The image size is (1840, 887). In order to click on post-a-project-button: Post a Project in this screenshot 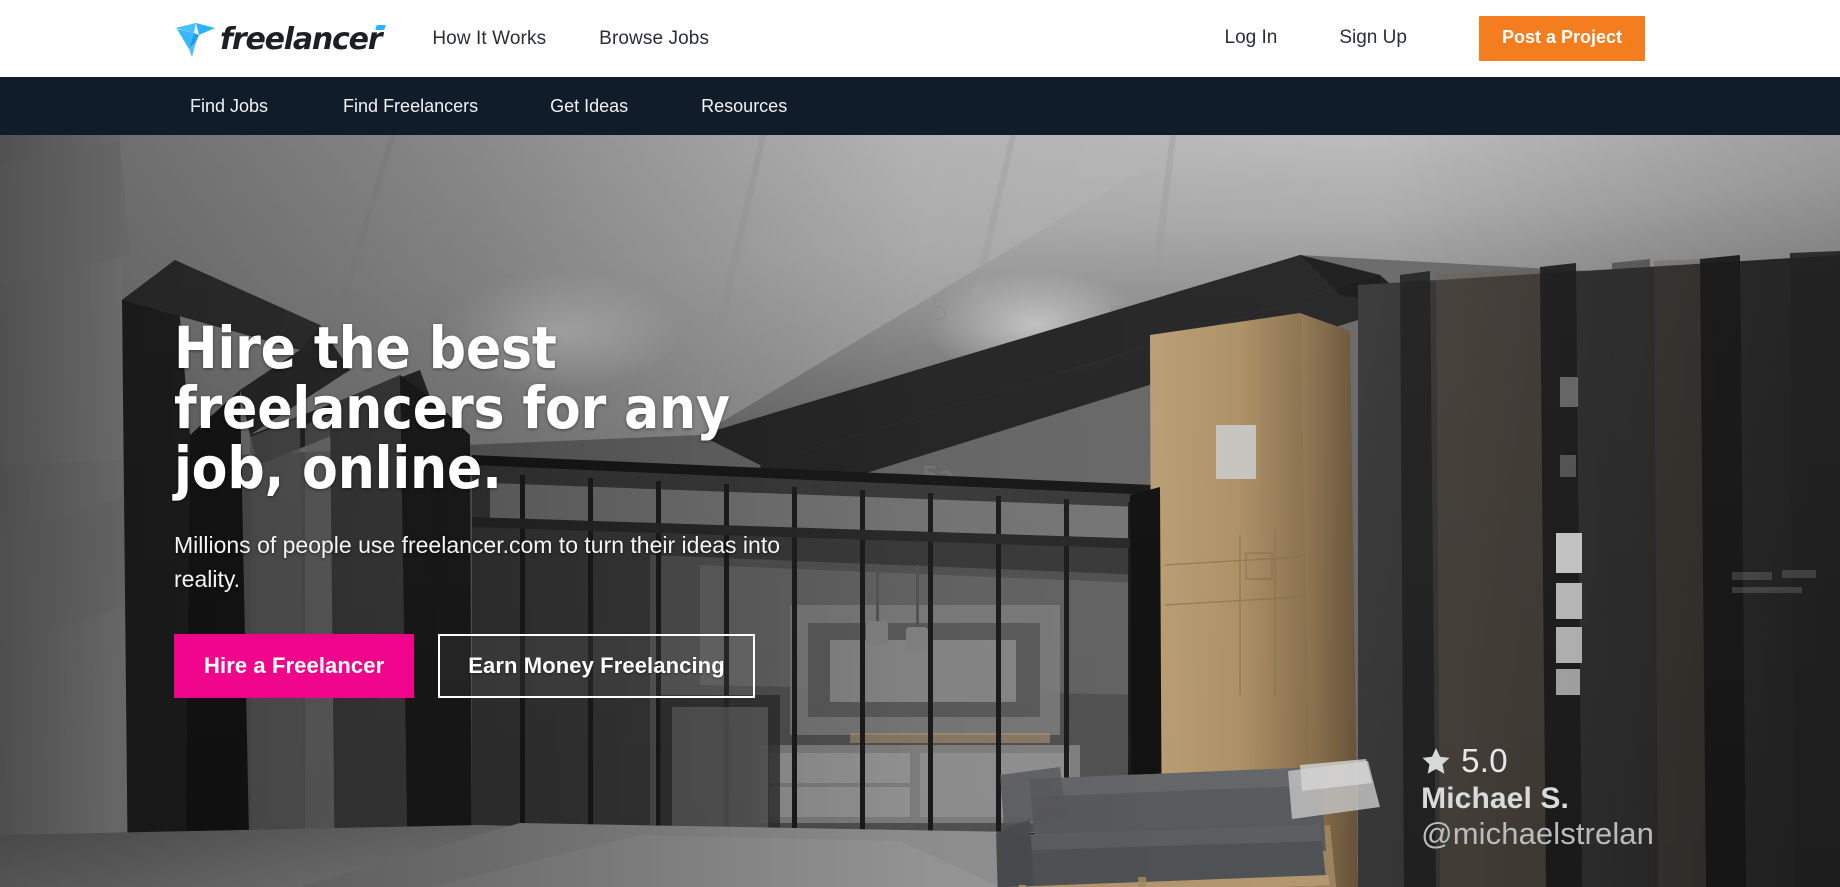, I will do `click(1561, 38)`.